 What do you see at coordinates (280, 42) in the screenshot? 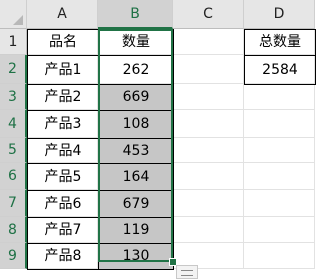
I see `cell-d1-total-label: 总数量` at bounding box center [280, 42].